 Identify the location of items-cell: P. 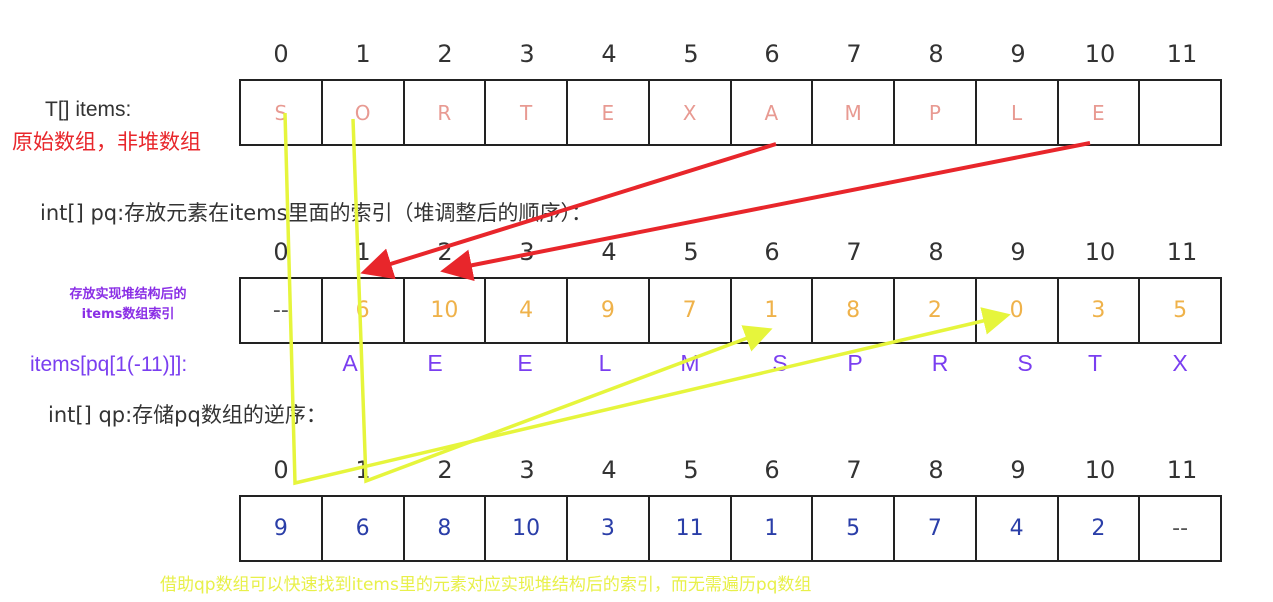
(935, 112).